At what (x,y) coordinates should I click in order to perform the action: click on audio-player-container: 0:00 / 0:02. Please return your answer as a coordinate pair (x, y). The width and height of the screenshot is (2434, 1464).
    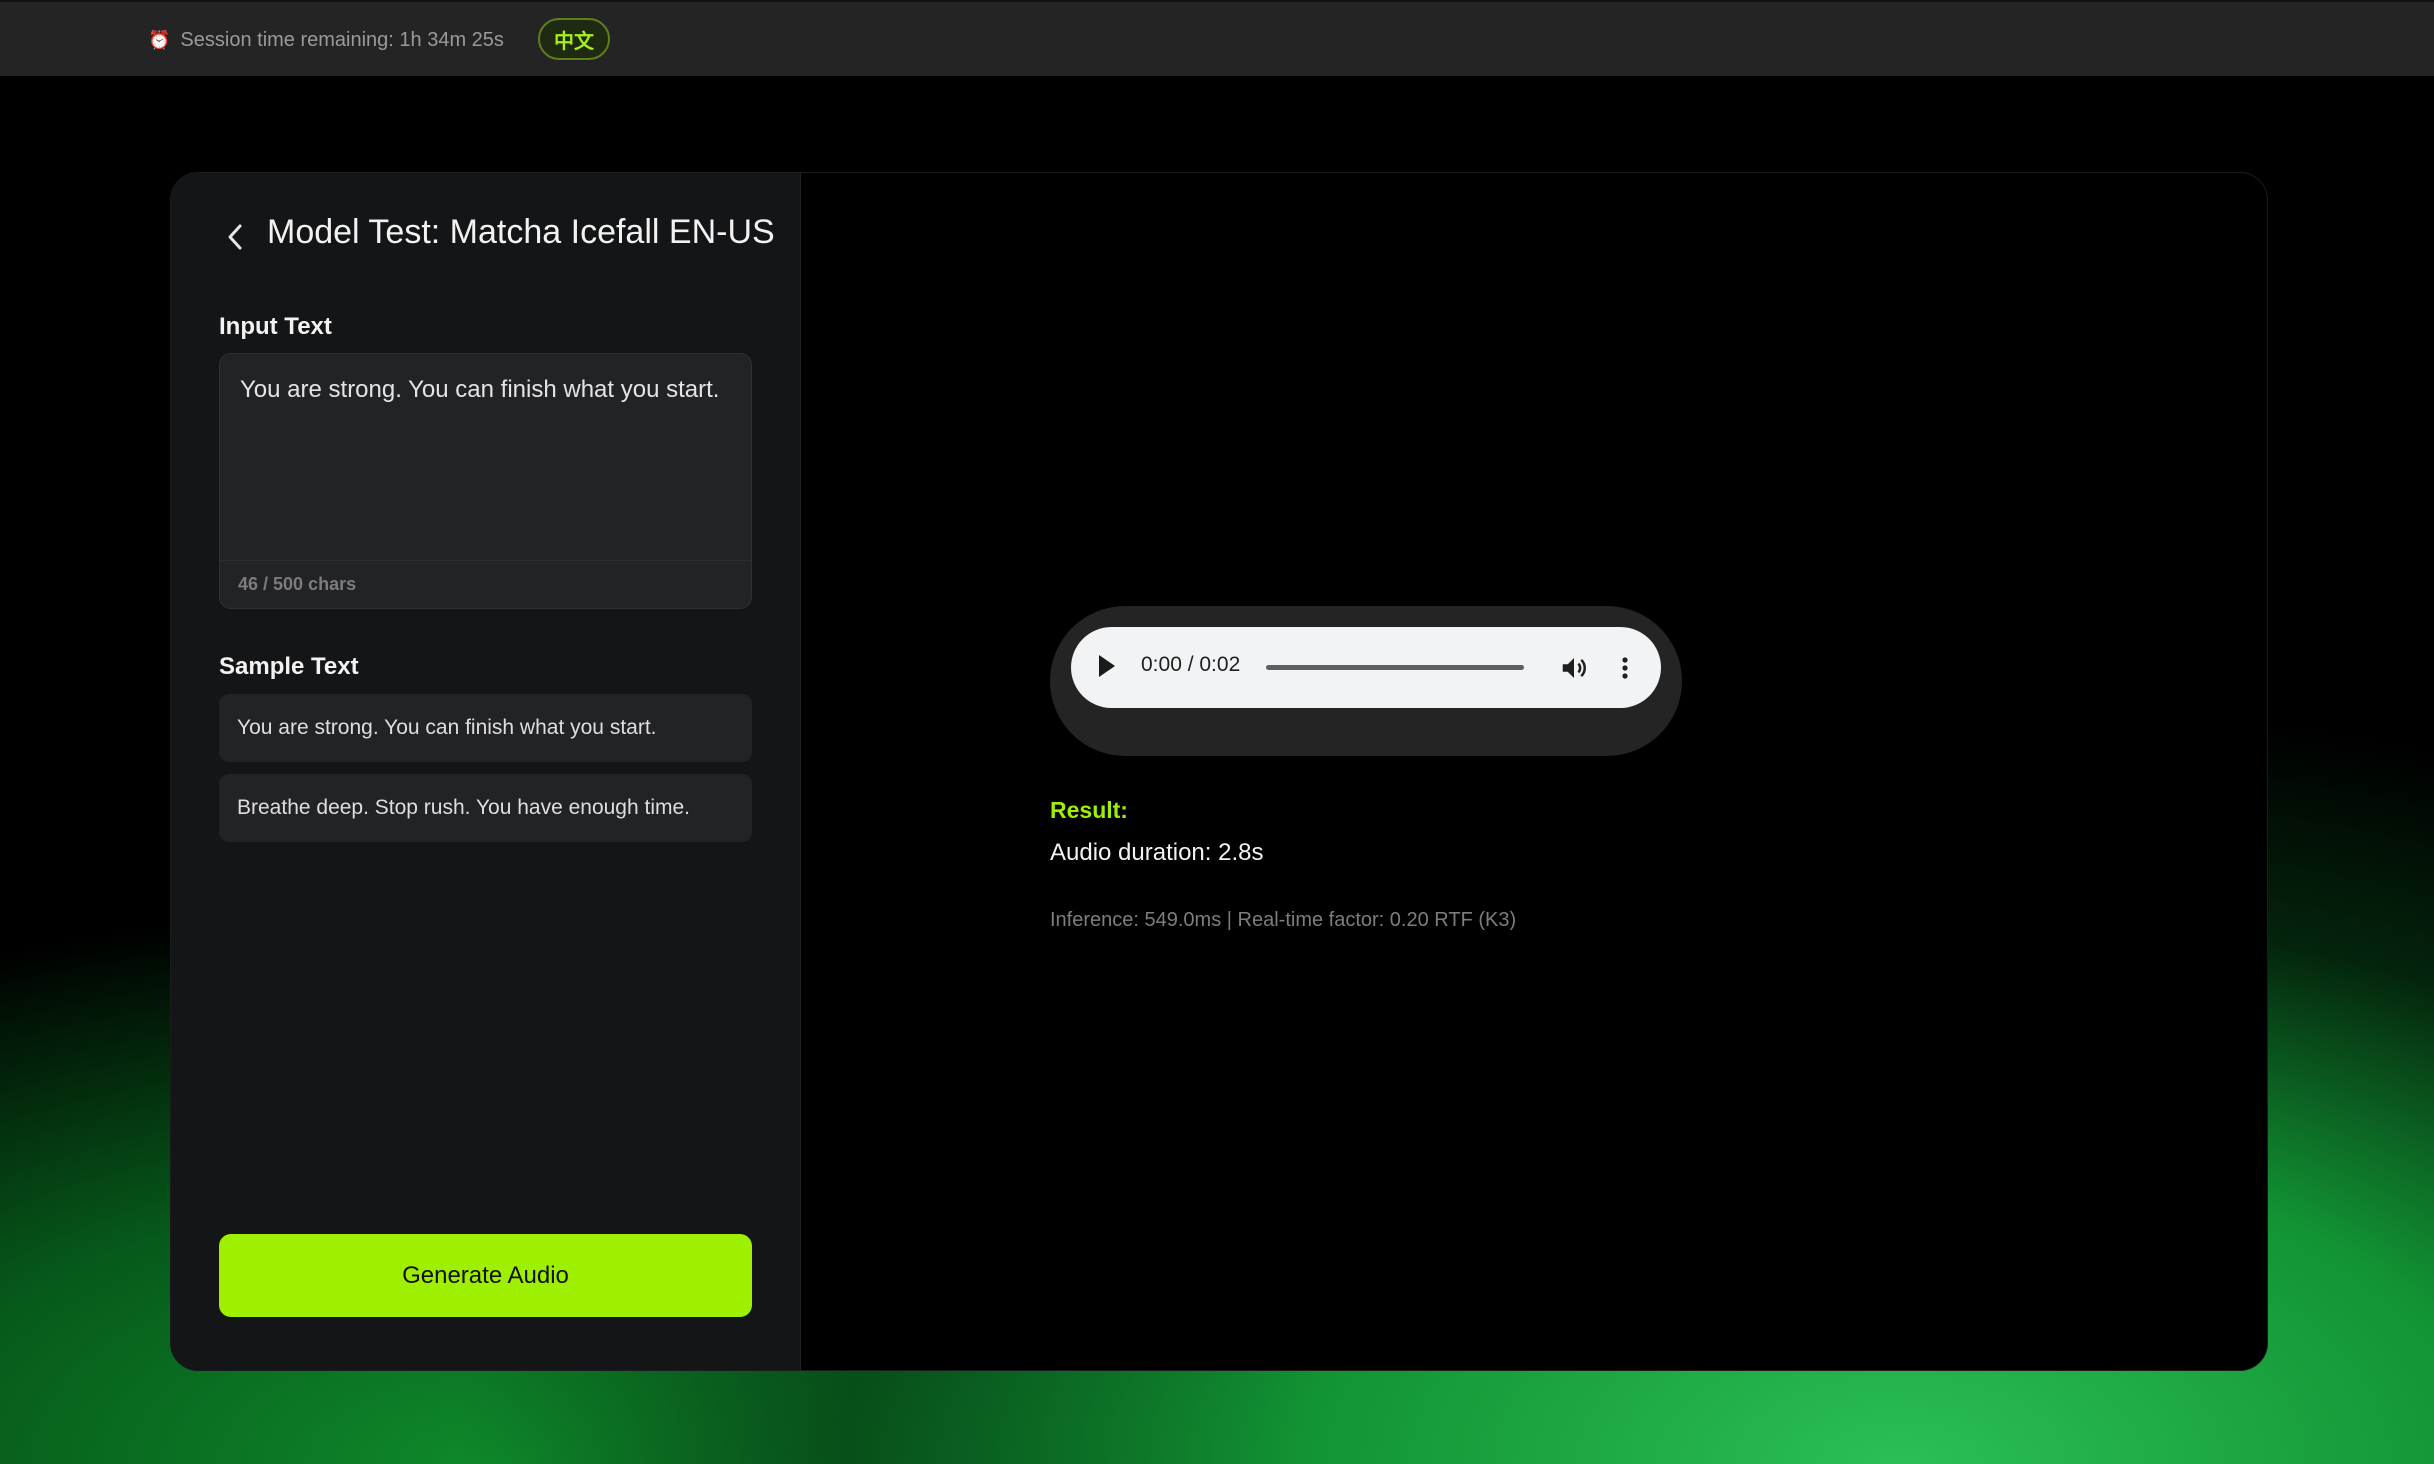
    Looking at the image, I should click on (1366, 681).